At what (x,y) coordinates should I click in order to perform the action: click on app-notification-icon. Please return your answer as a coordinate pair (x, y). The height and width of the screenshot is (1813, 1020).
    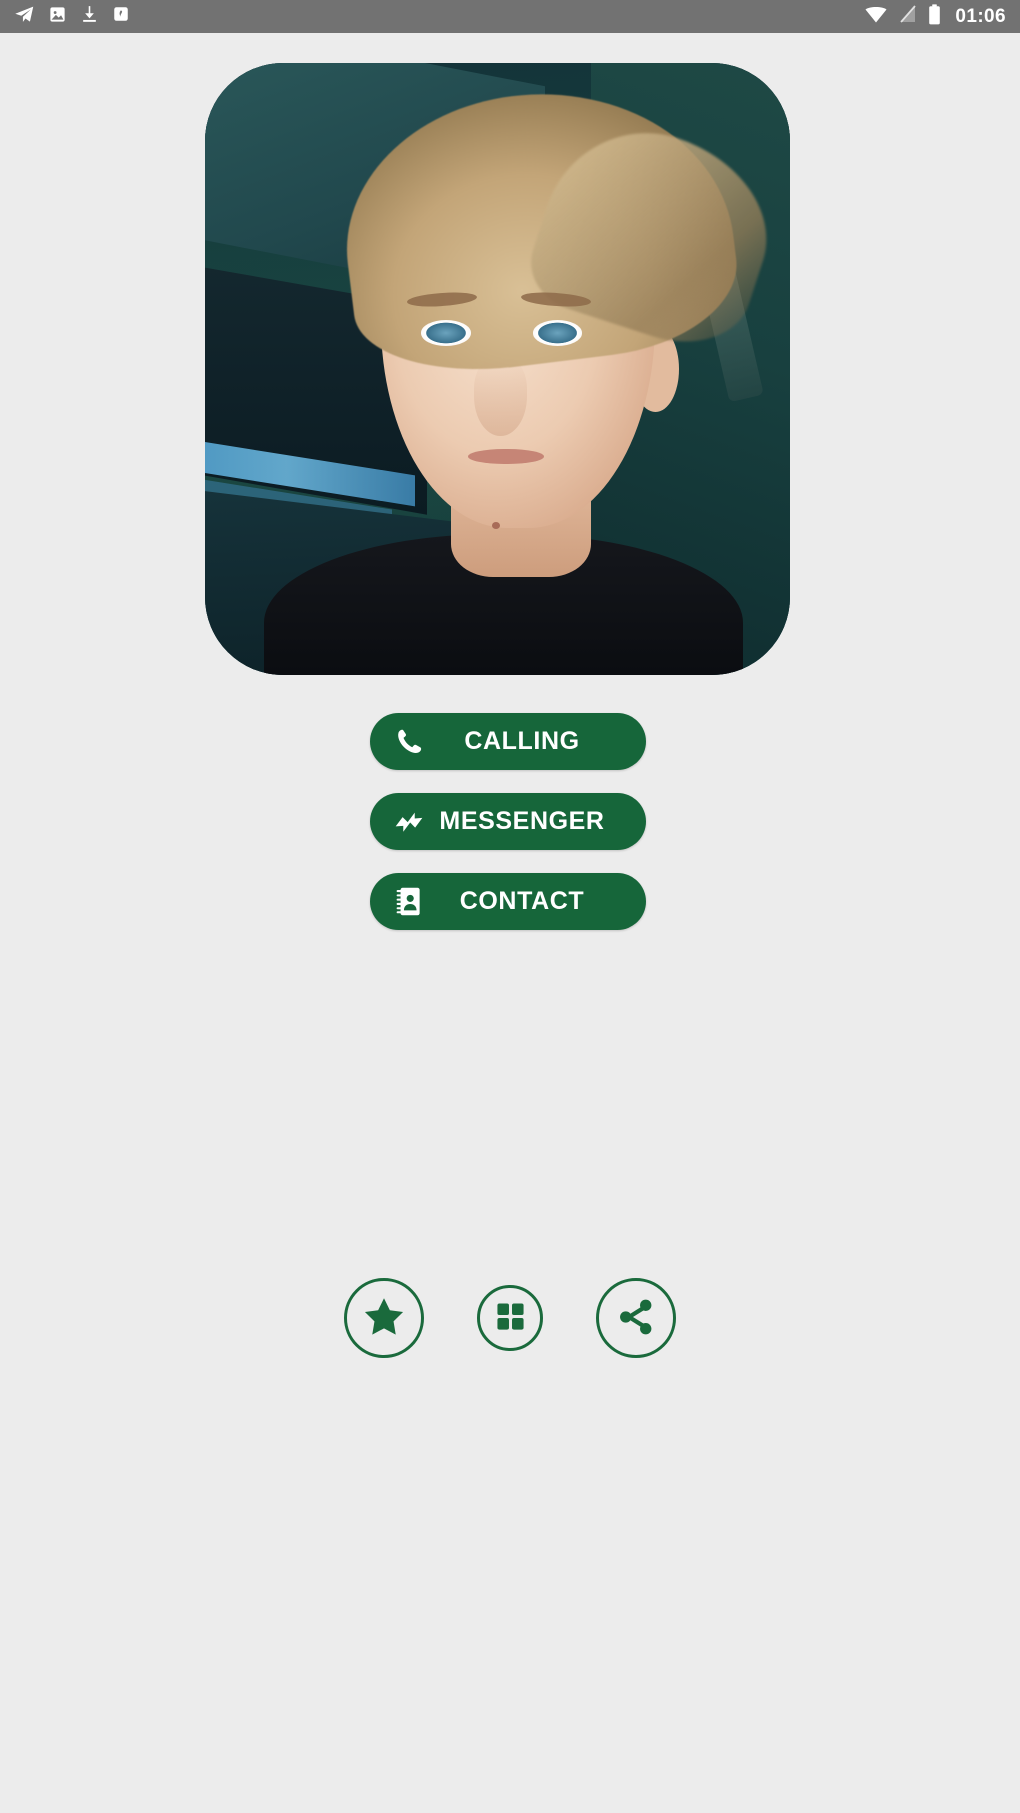
    Looking at the image, I should click on (121, 16).